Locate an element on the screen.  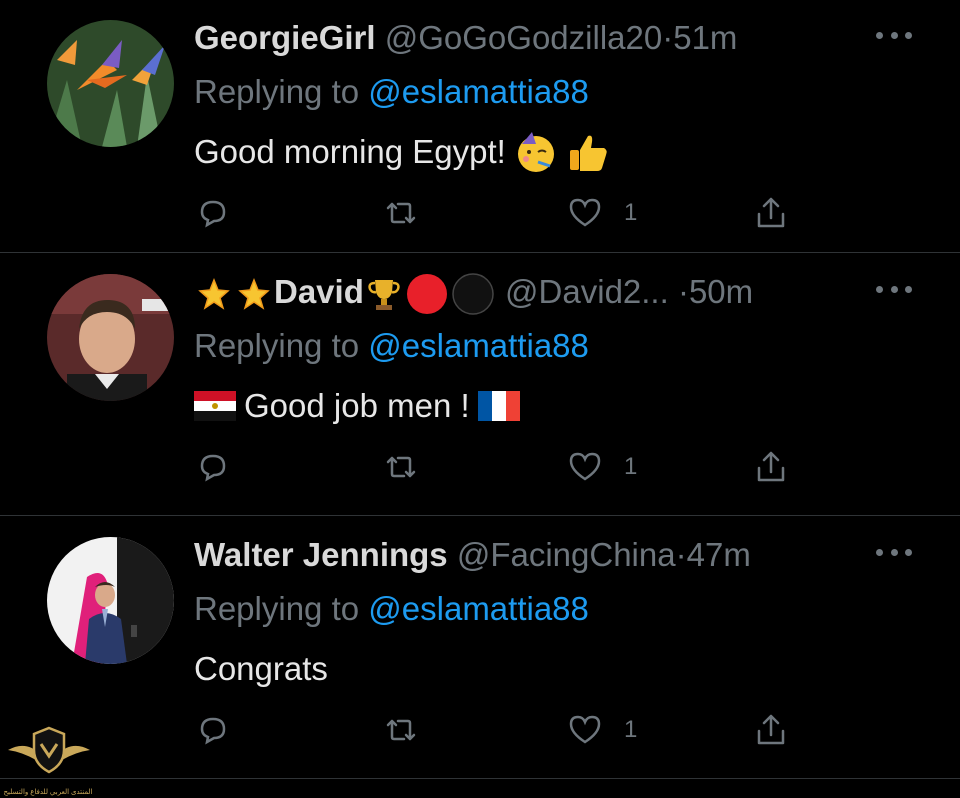
red-circle-emoji is located at coordinates (427, 294).